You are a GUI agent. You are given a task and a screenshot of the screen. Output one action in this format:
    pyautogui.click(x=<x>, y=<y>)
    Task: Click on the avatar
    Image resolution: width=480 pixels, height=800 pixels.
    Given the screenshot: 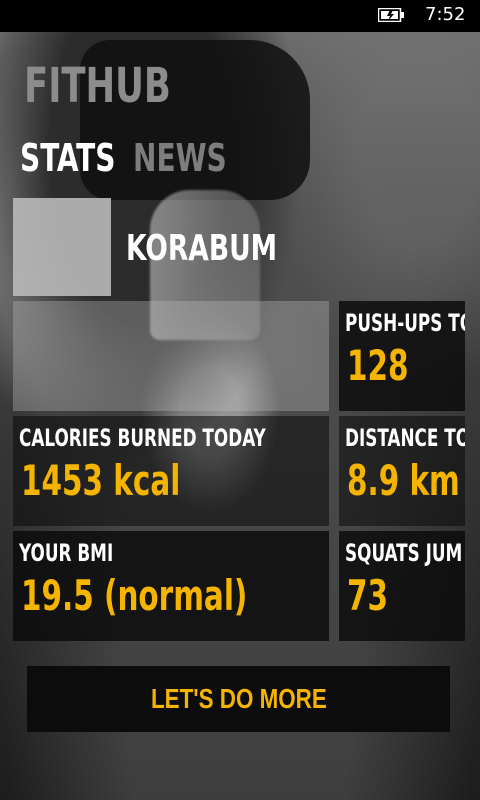 What is the action you would take?
    pyautogui.click(x=62, y=247)
    